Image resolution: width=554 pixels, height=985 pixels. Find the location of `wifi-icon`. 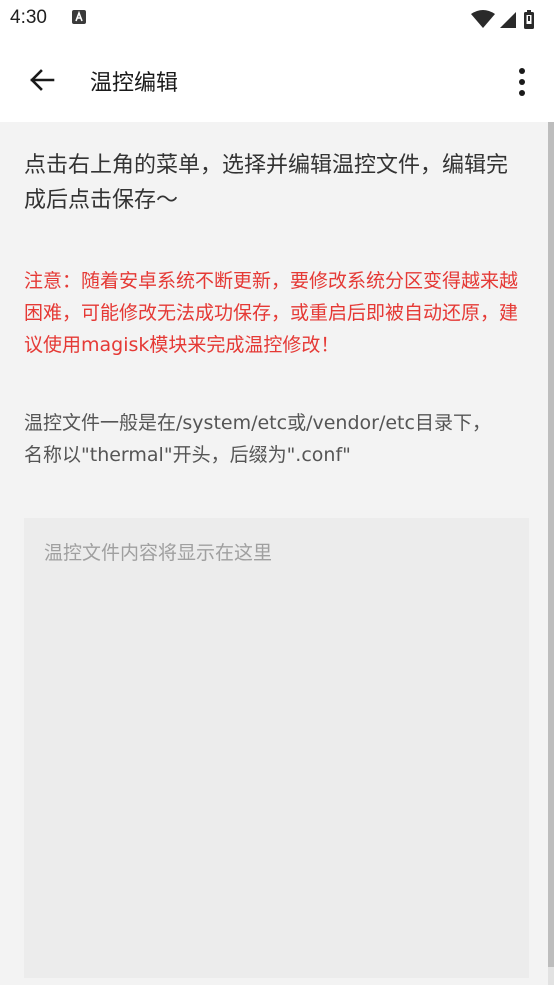

wifi-icon is located at coordinates (483, 19).